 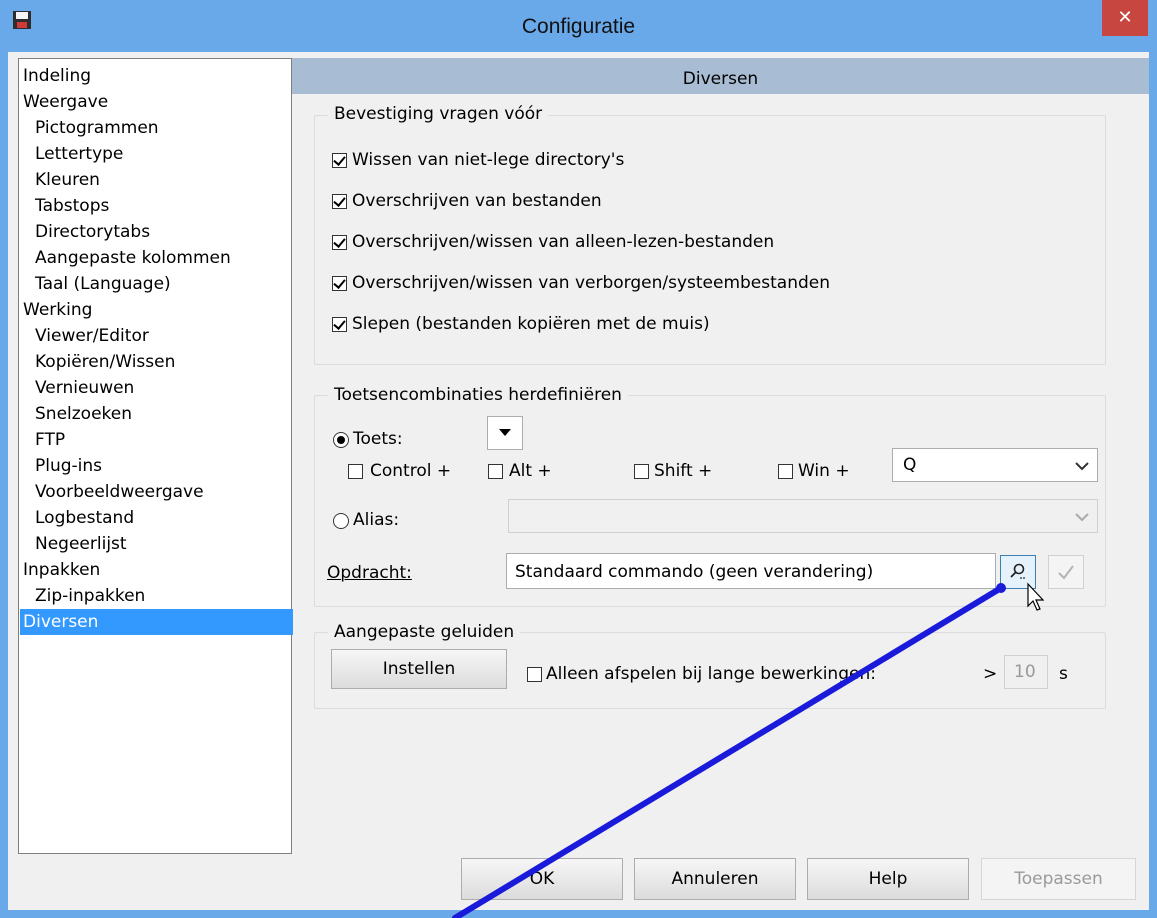 I want to click on ok-button: OK, so click(x=542, y=879).